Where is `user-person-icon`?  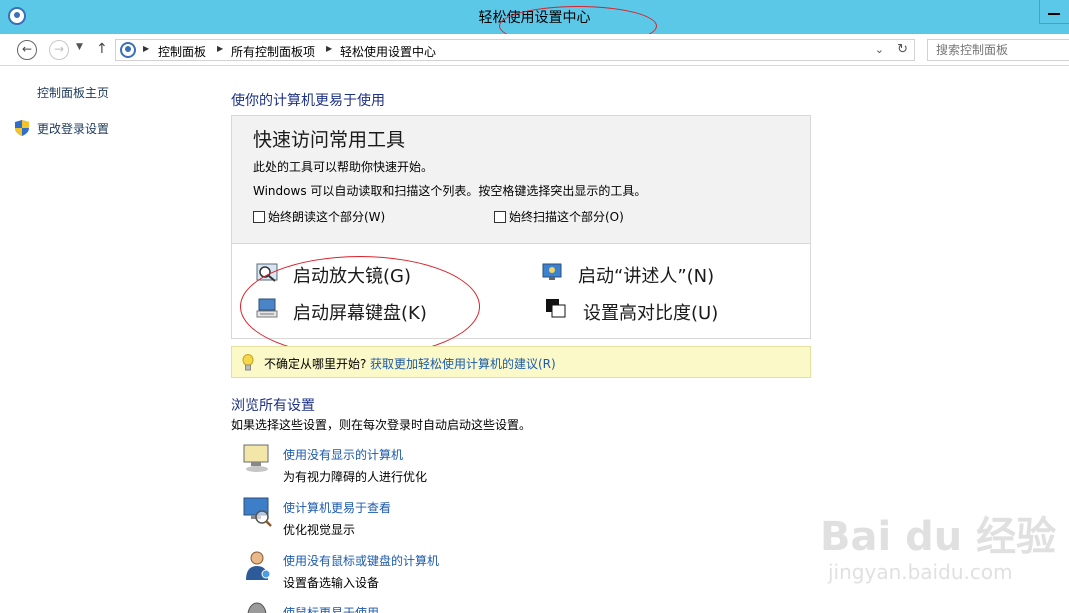 user-person-icon is located at coordinates (258, 565).